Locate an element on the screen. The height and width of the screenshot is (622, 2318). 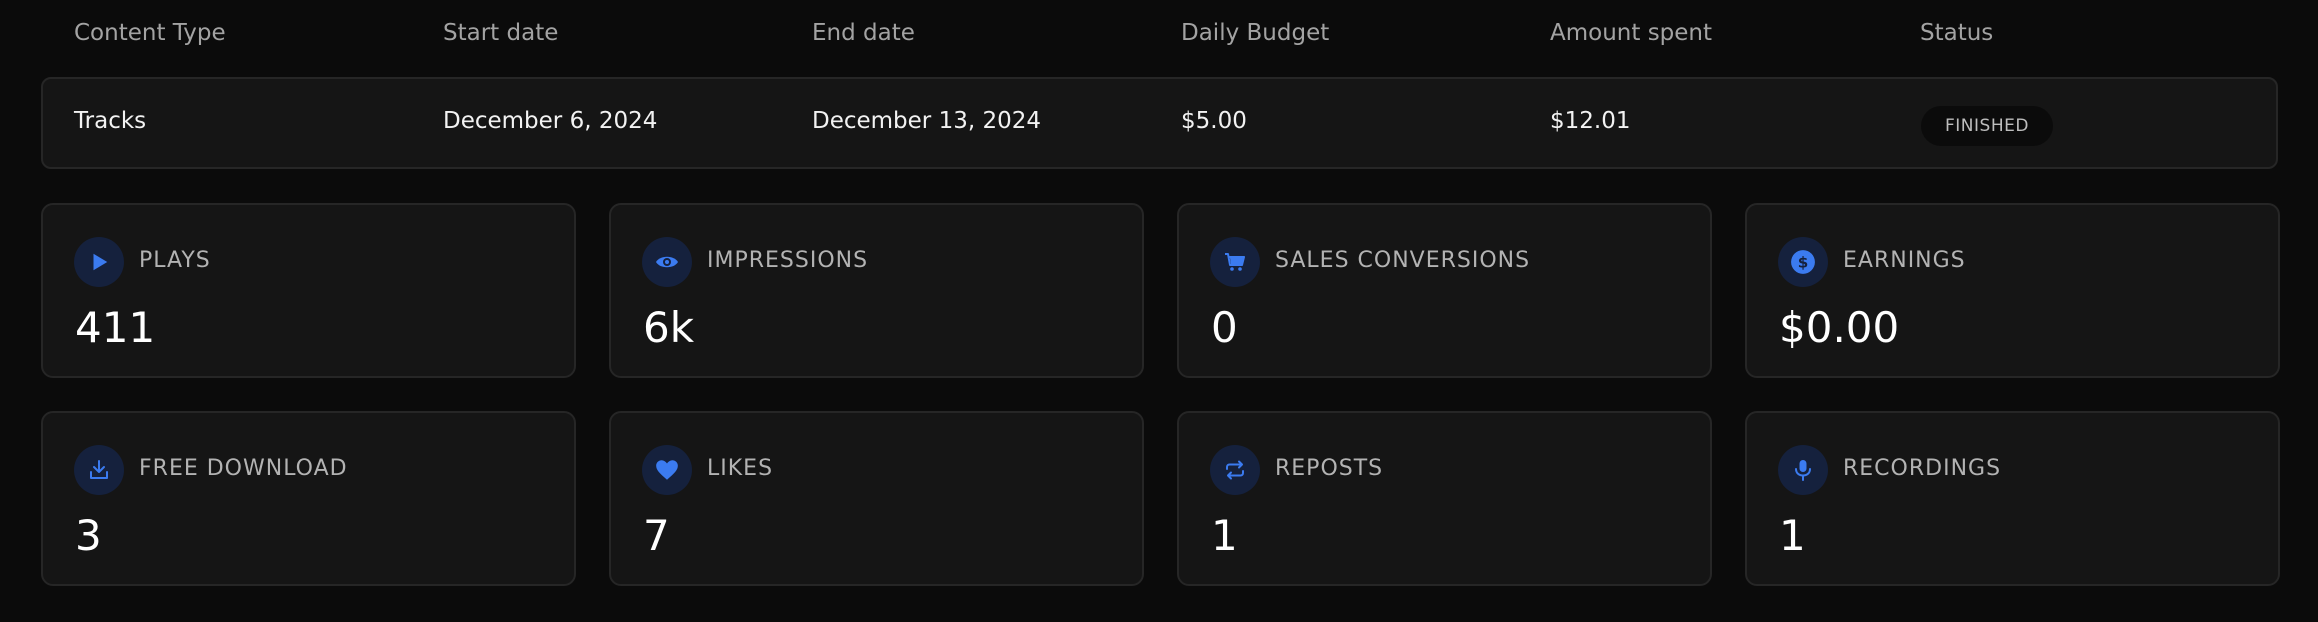
stat-label: EARNINGS is located at coordinates (1904, 260).